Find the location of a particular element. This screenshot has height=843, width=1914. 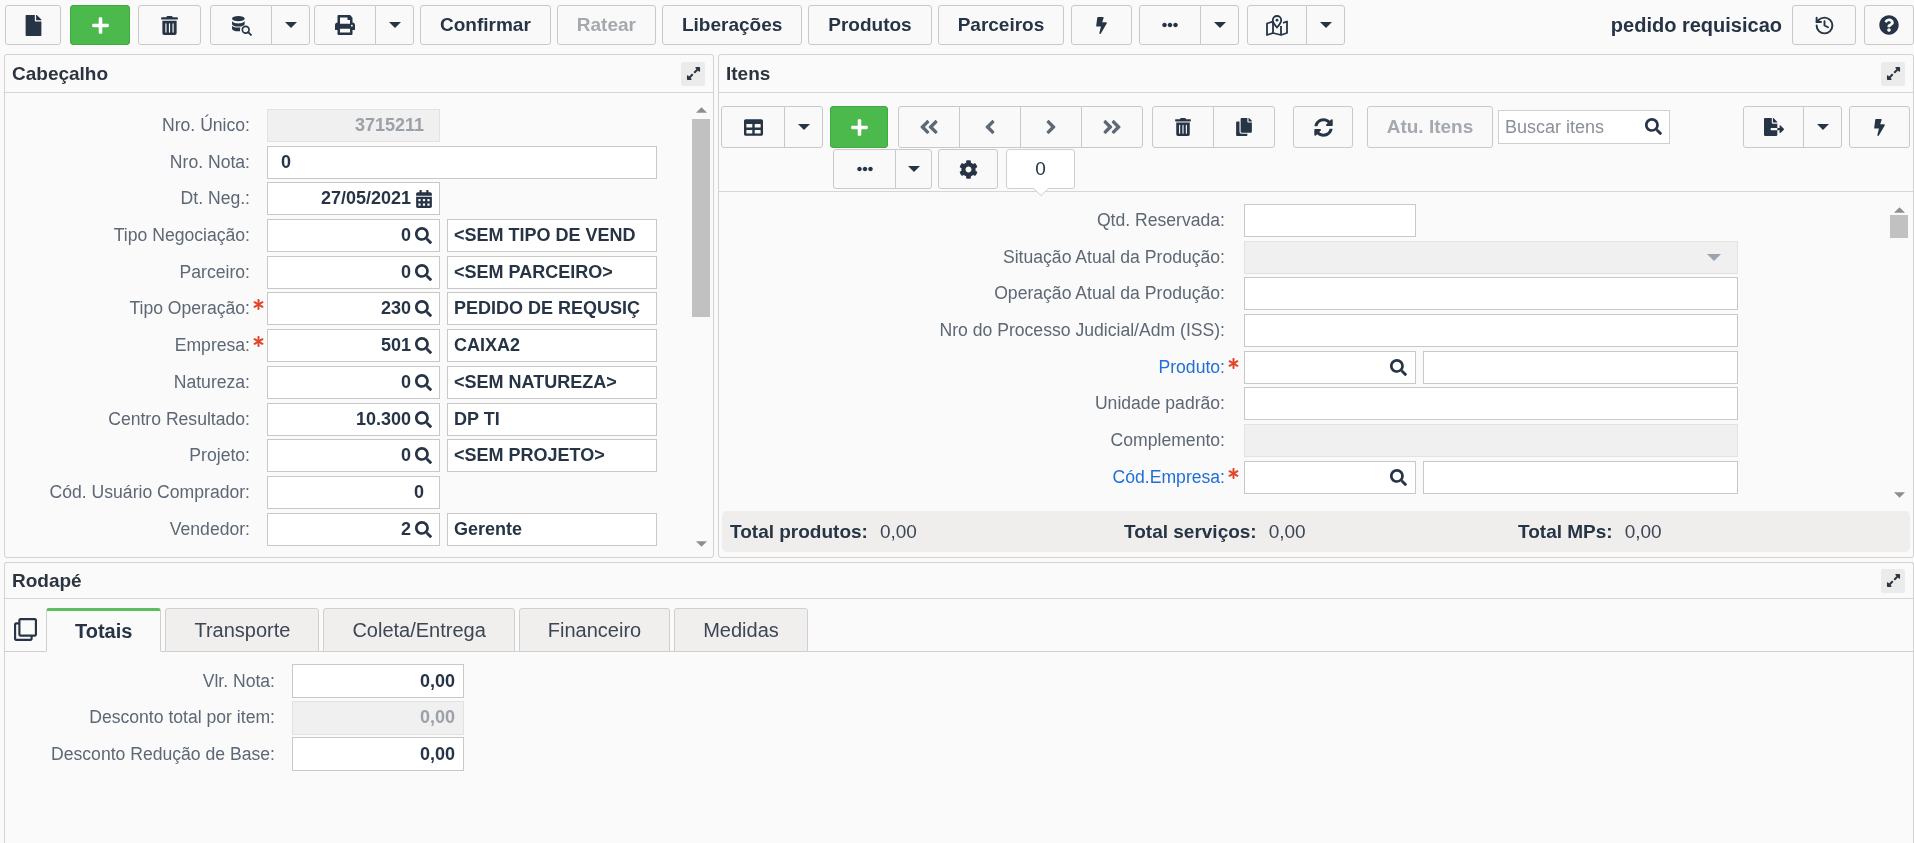

field-link: Cód.Empresa: is located at coordinates (972, 477).